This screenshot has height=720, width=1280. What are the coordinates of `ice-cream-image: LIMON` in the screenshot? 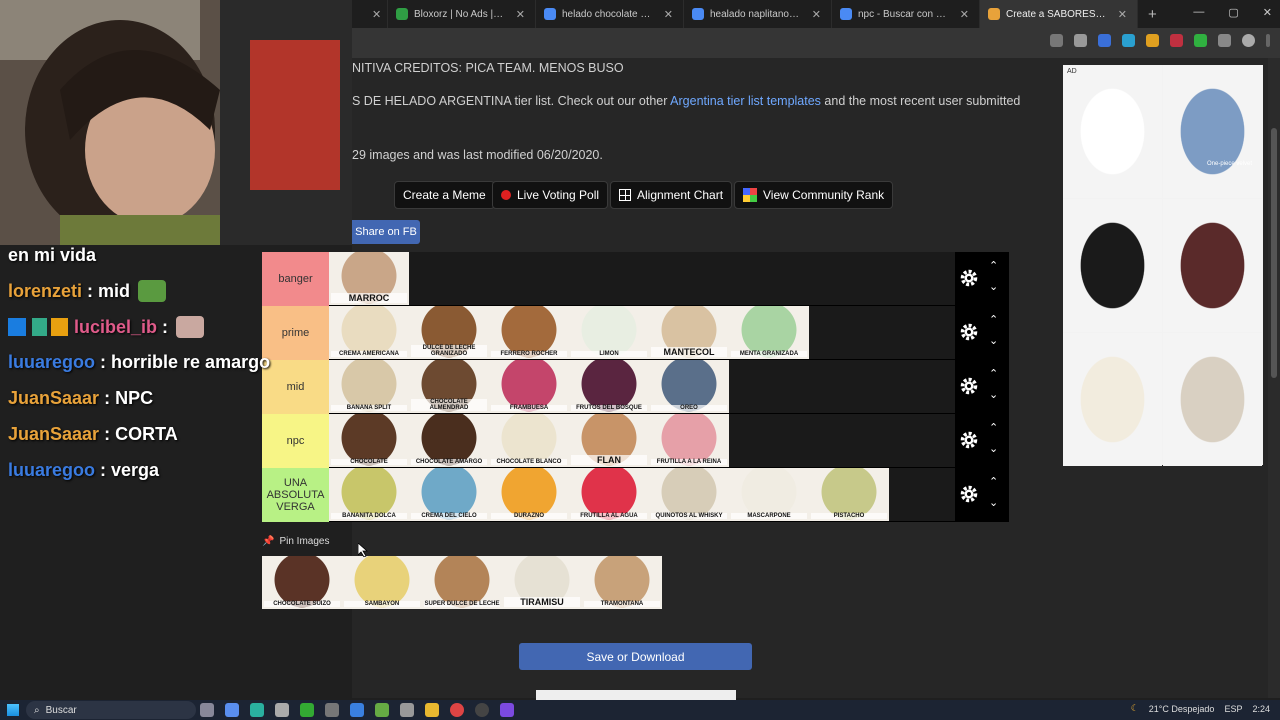 It's located at (609, 332).